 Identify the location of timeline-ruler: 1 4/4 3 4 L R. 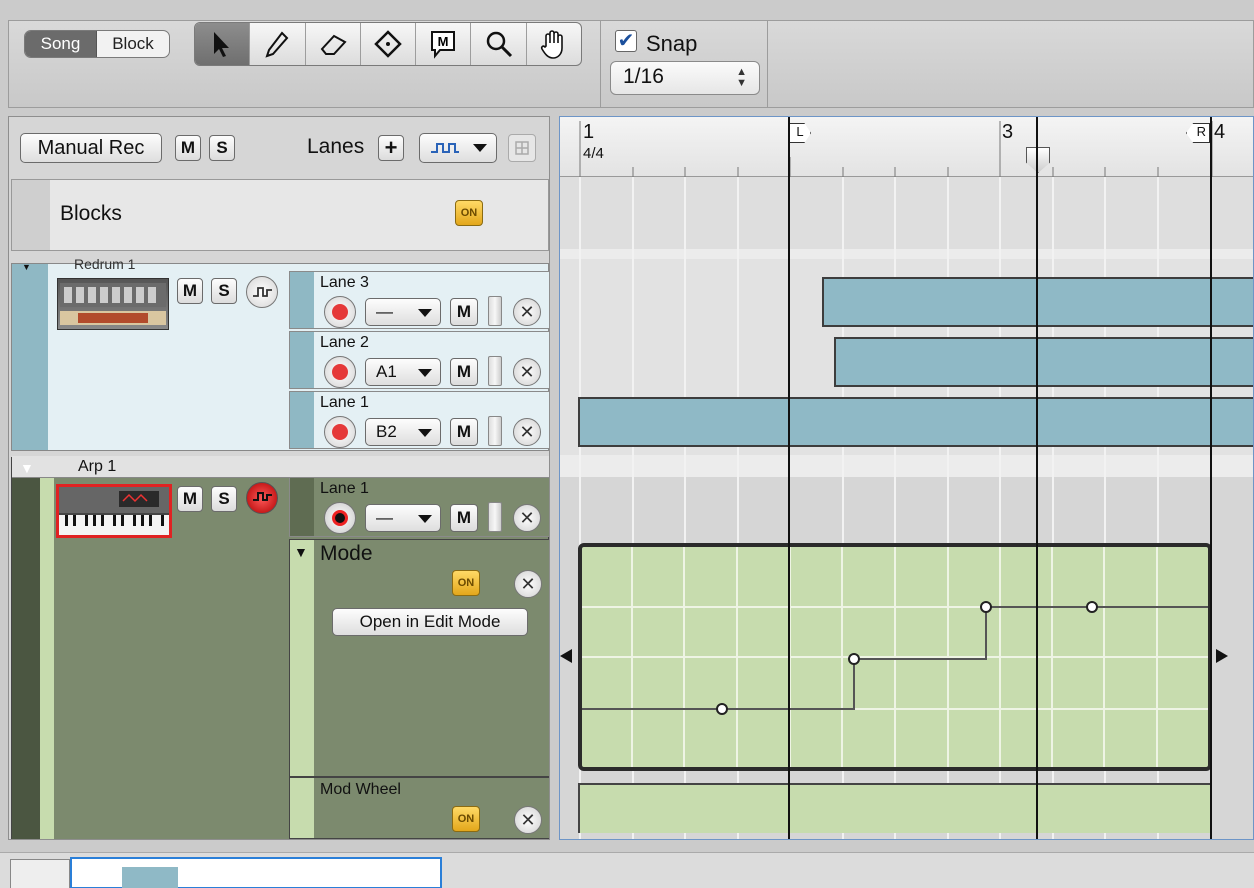
(906, 147).